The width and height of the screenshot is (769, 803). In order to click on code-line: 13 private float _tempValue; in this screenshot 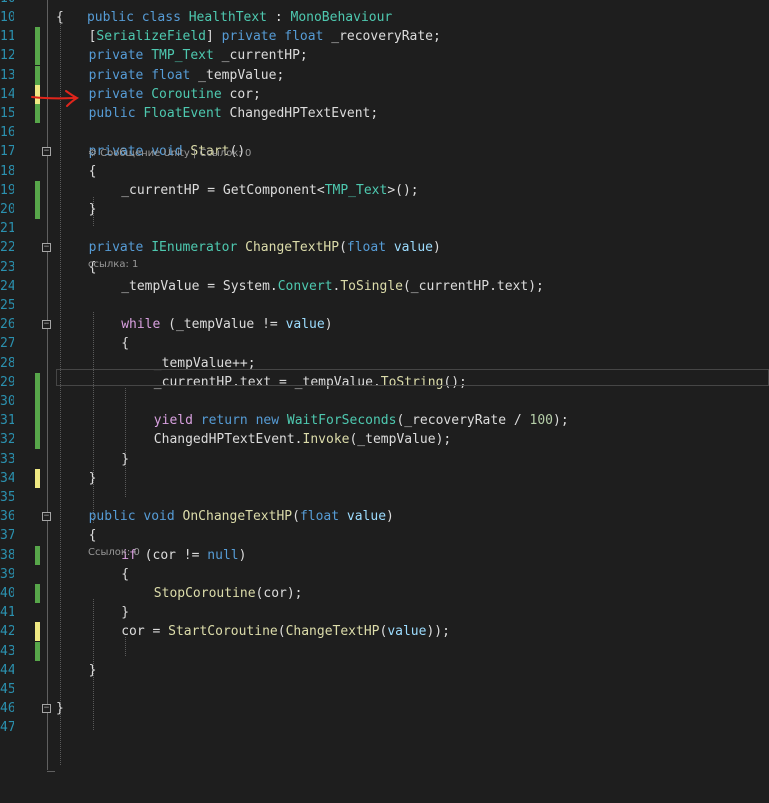, I will do `click(384, 75)`.